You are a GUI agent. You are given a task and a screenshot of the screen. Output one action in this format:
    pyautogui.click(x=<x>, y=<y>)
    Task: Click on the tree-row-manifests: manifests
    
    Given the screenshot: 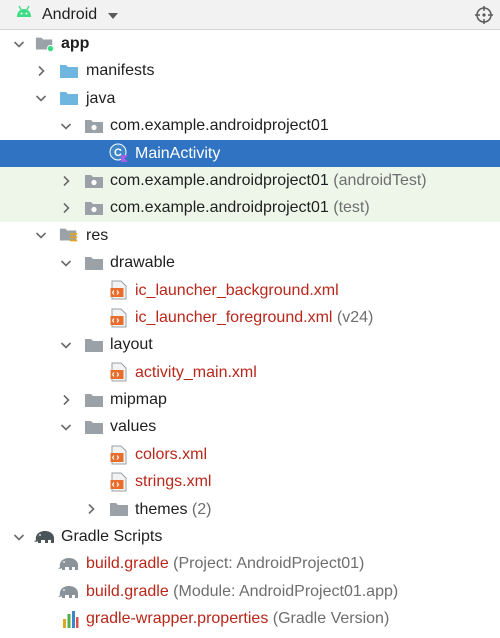 What is the action you would take?
    pyautogui.click(x=250, y=70)
    